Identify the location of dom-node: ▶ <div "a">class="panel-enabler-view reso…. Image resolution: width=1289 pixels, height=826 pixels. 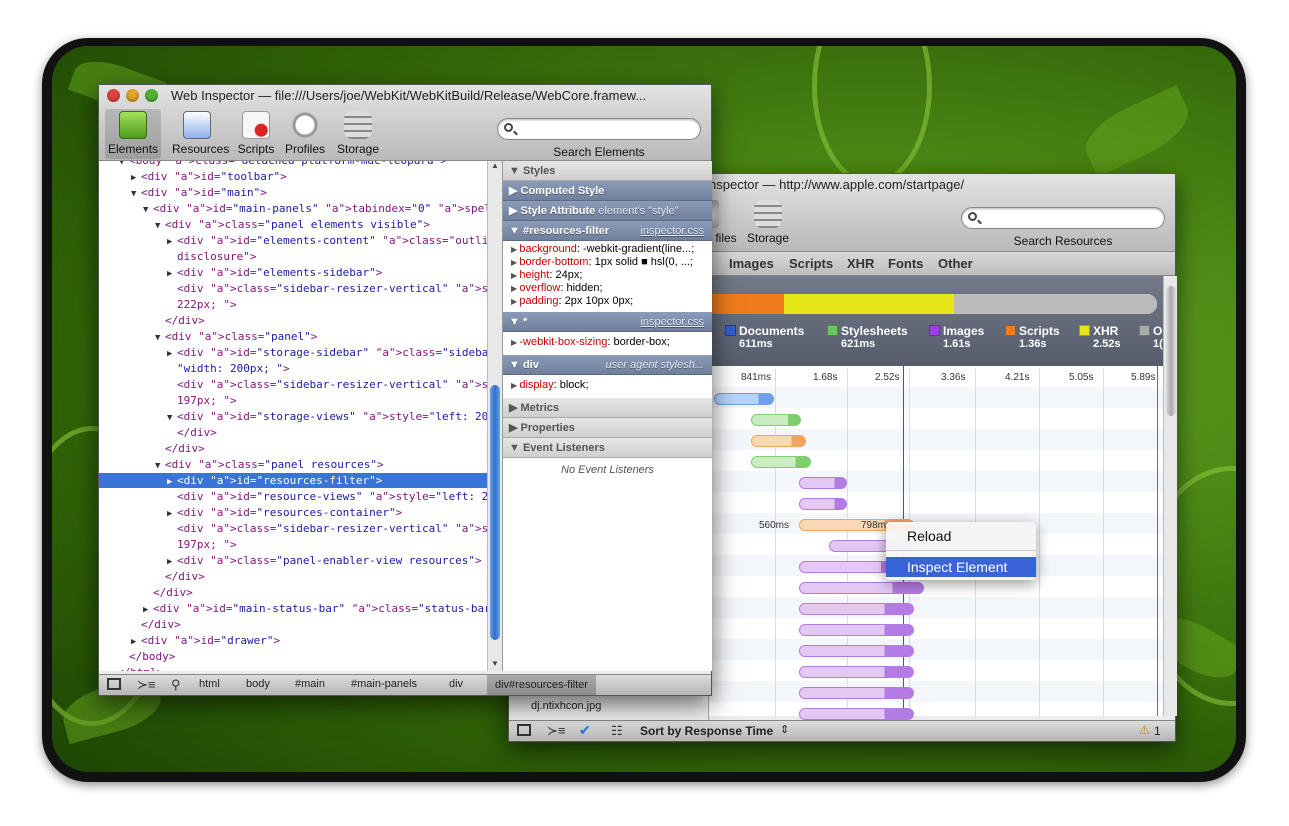
(324, 560).